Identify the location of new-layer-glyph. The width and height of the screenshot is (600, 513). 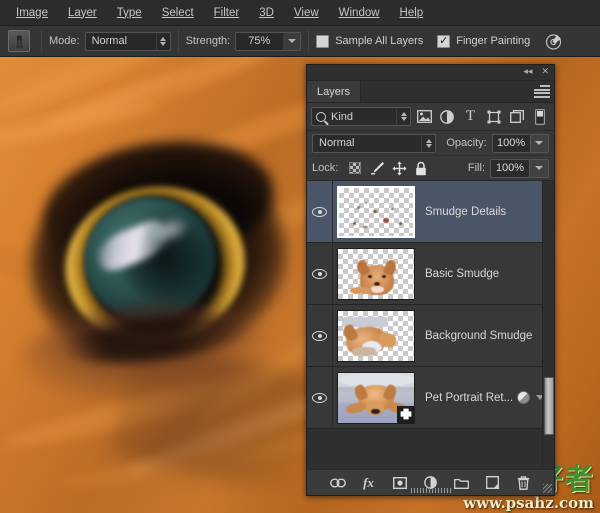
(492, 482).